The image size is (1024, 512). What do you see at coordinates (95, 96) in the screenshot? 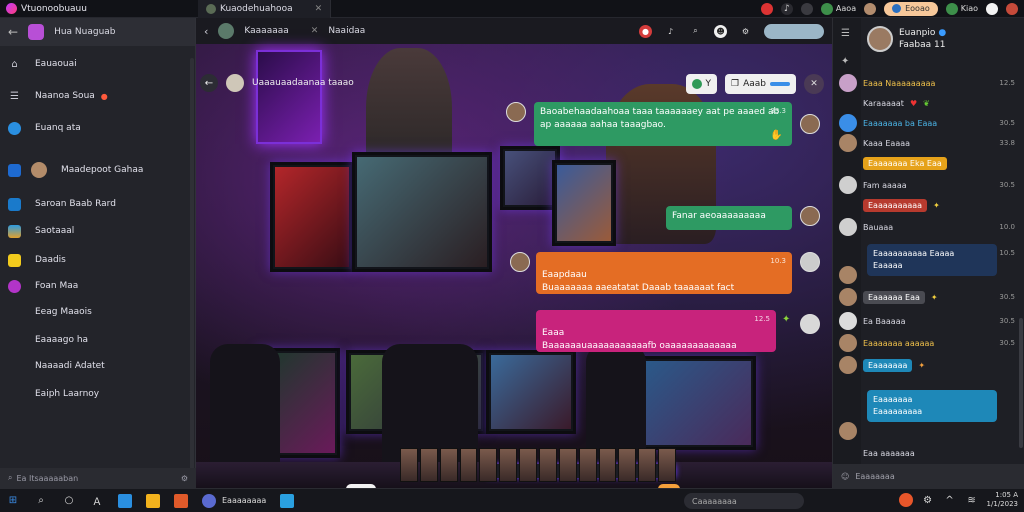
I see `sidebar-item-news: ☰ Naanoa Soua ●` at bounding box center [95, 96].